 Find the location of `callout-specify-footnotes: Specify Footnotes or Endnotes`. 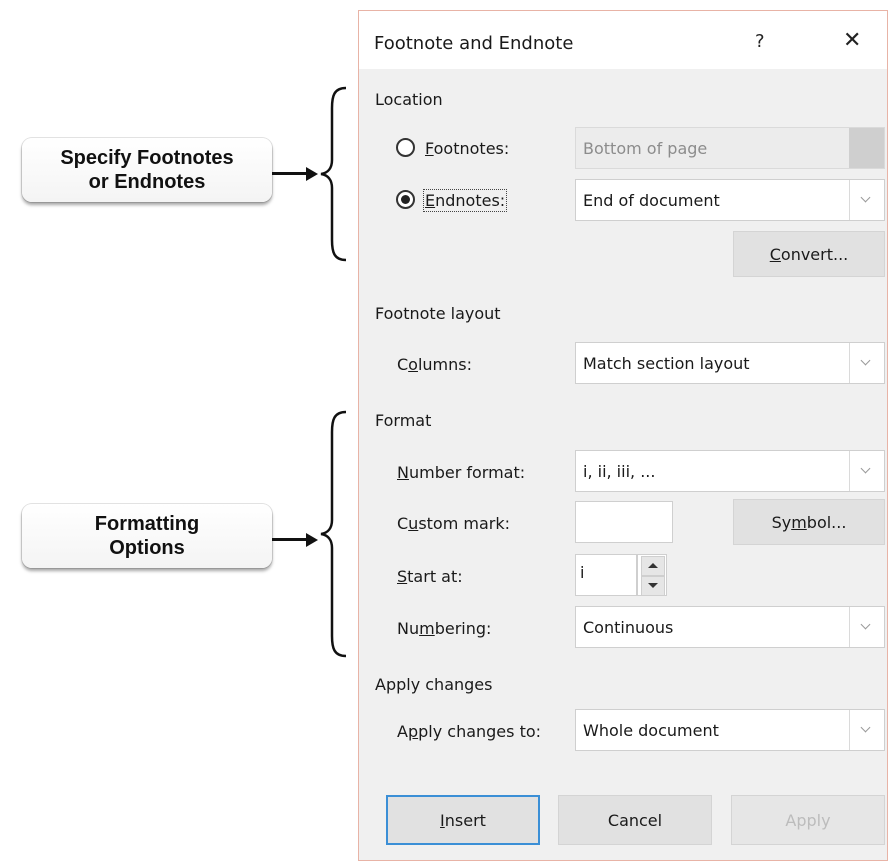

callout-specify-footnotes: Specify Footnotes or Endnotes is located at coordinates (147, 170).